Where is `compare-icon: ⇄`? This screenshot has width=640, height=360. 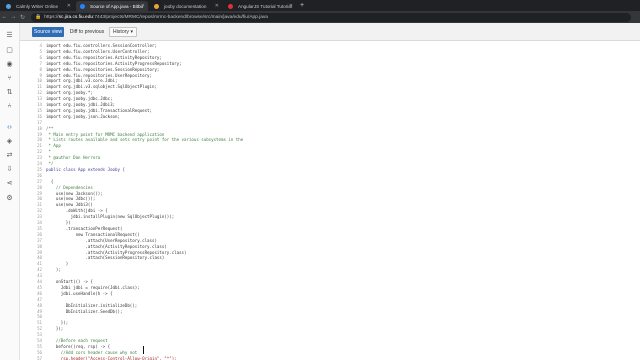 compare-icon: ⇄ is located at coordinates (9, 155).